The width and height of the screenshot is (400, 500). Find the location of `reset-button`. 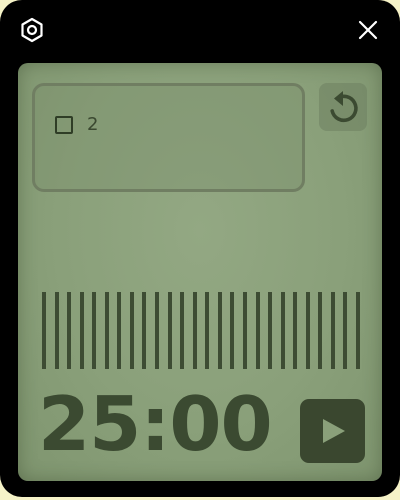

reset-button is located at coordinates (343, 107).